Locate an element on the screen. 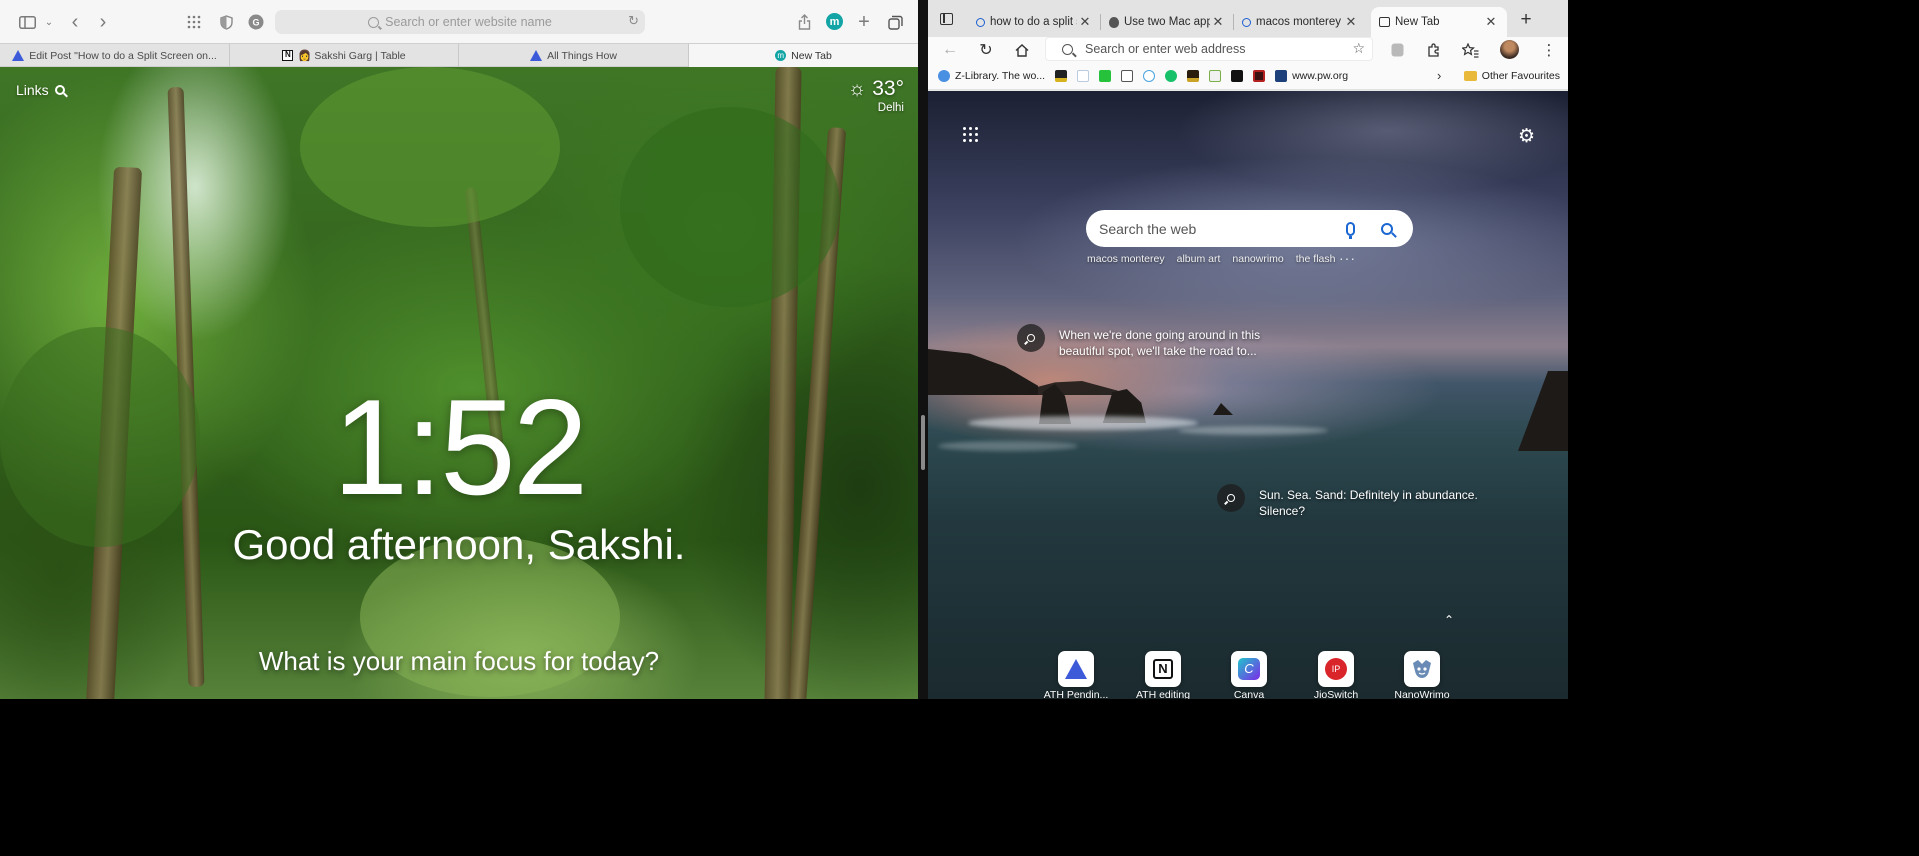 This screenshot has height=856, width=1919. divider-handle is located at coordinates (923, 442).